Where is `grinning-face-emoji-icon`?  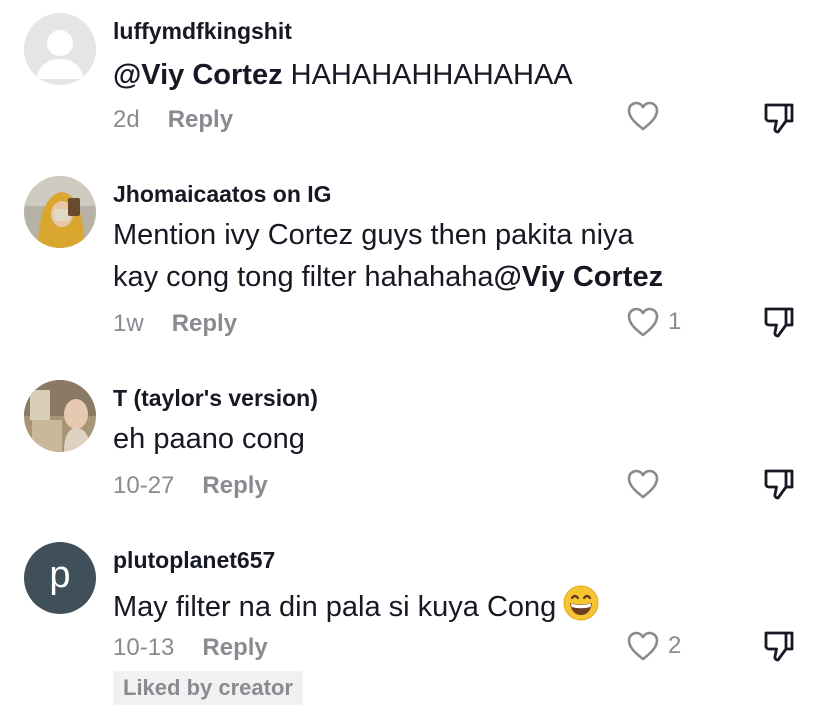 grinning-face-emoji-icon is located at coordinates (581, 603).